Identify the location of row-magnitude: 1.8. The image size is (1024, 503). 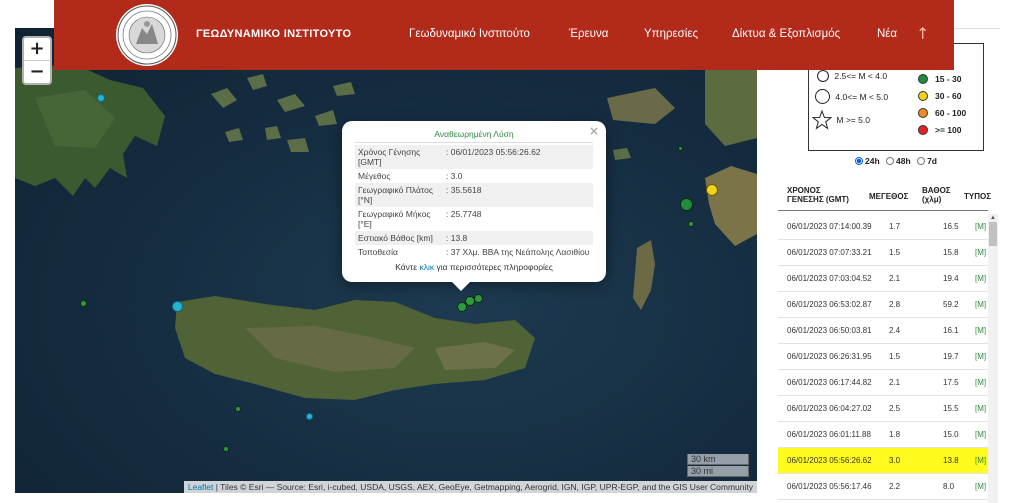
(895, 434).